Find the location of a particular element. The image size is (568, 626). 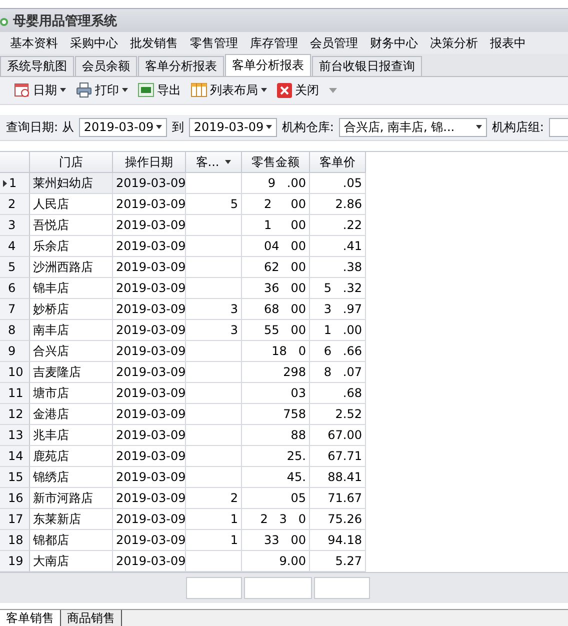

table-cell: 2 is located at coordinates (214, 498).